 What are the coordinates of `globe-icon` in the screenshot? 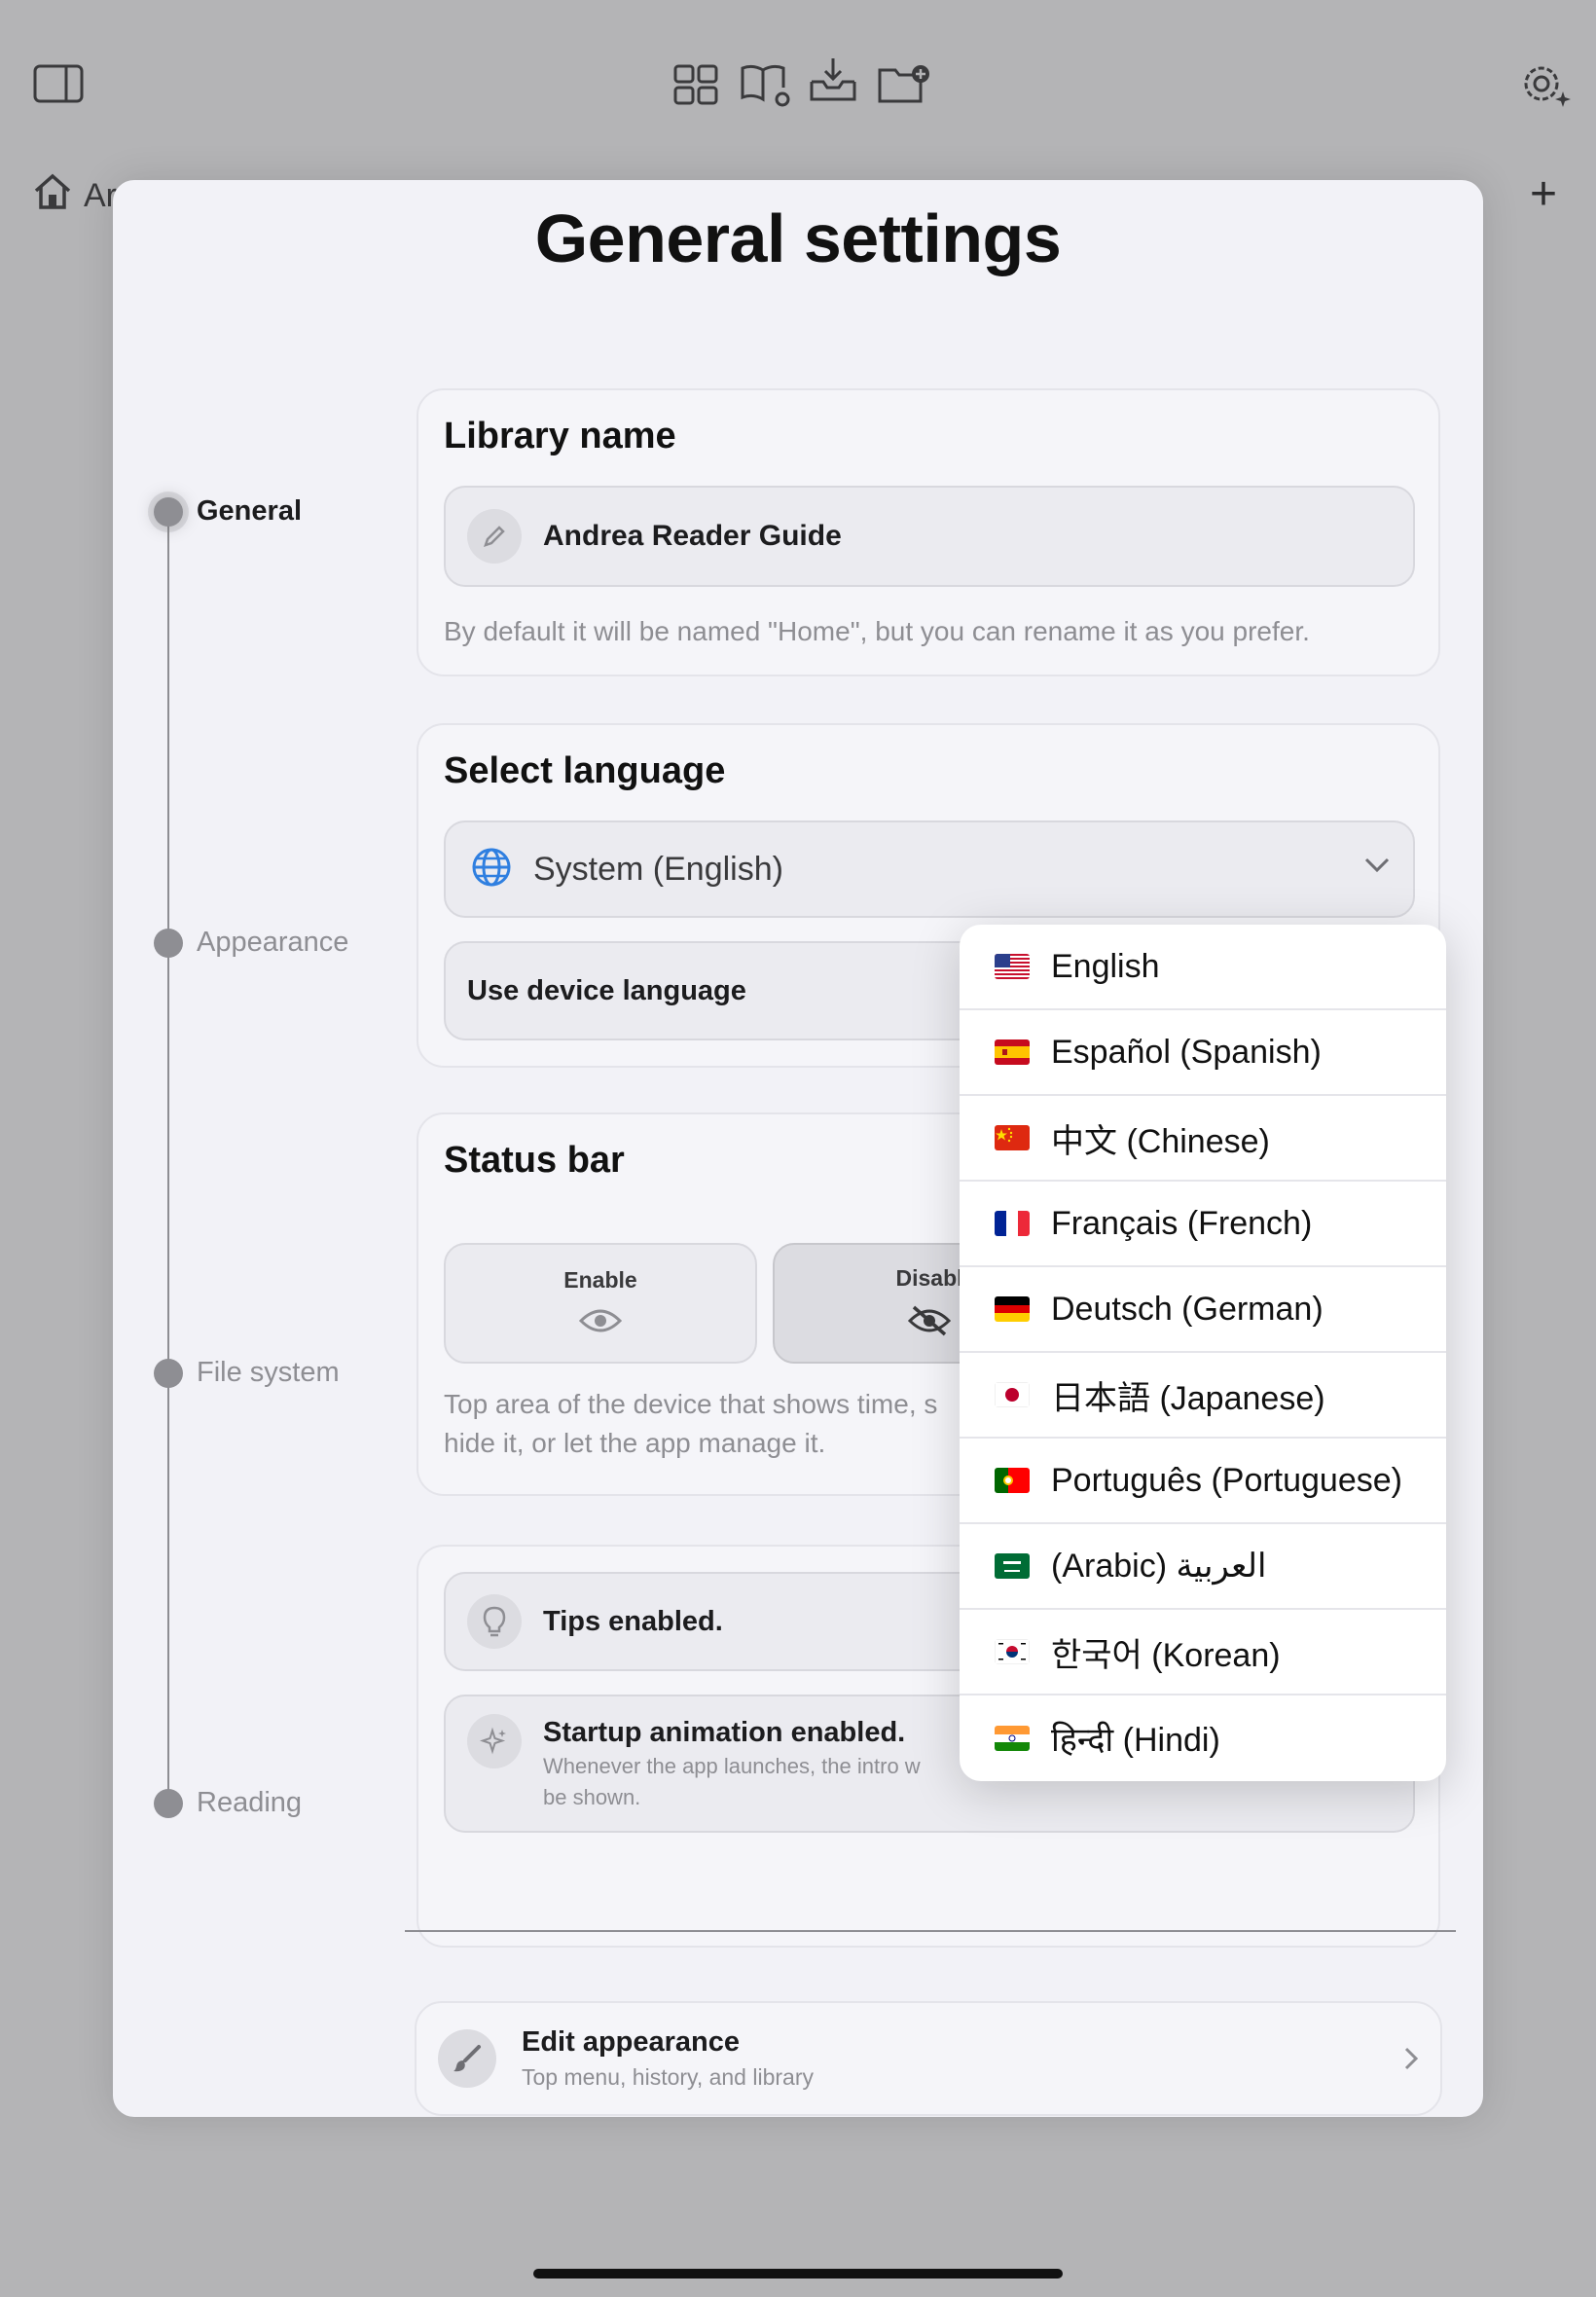 It's located at (491, 870).